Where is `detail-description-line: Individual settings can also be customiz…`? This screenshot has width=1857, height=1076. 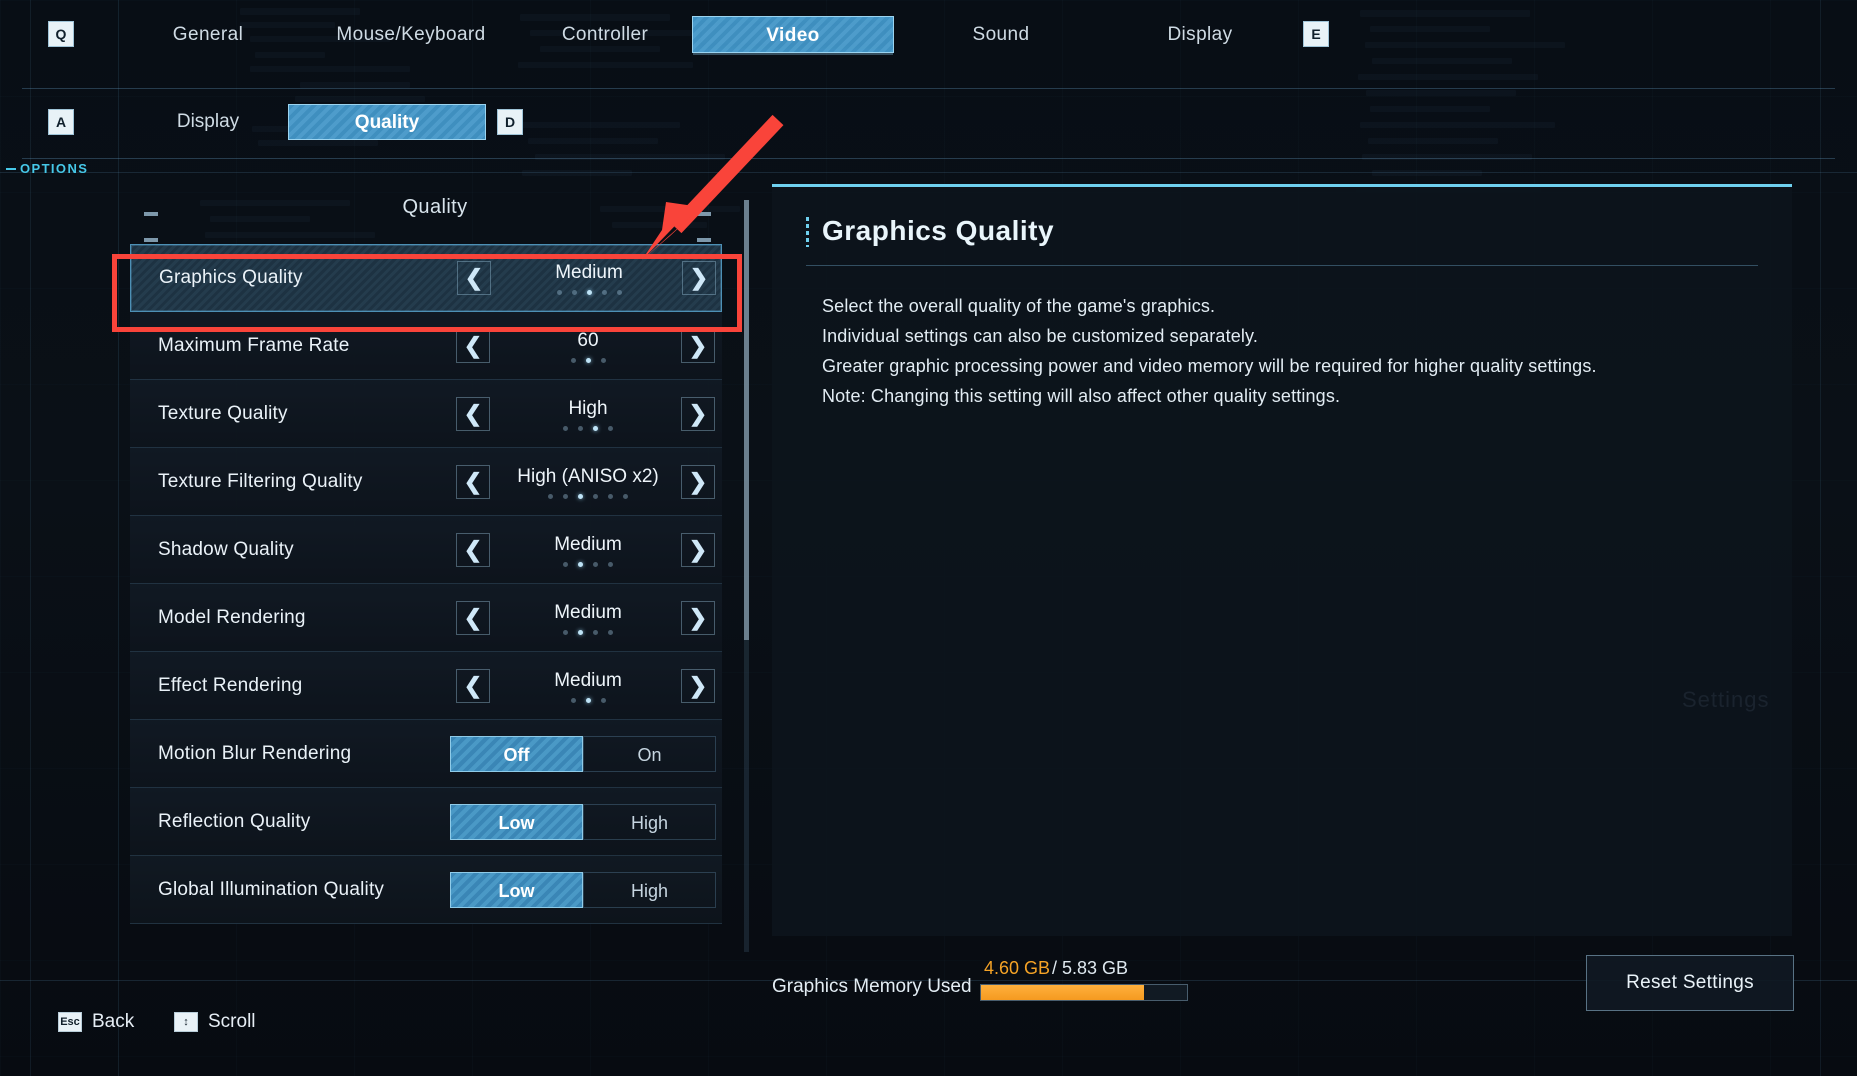
detail-description-line: Individual settings can also be customiz… is located at coordinates (1040, 336).